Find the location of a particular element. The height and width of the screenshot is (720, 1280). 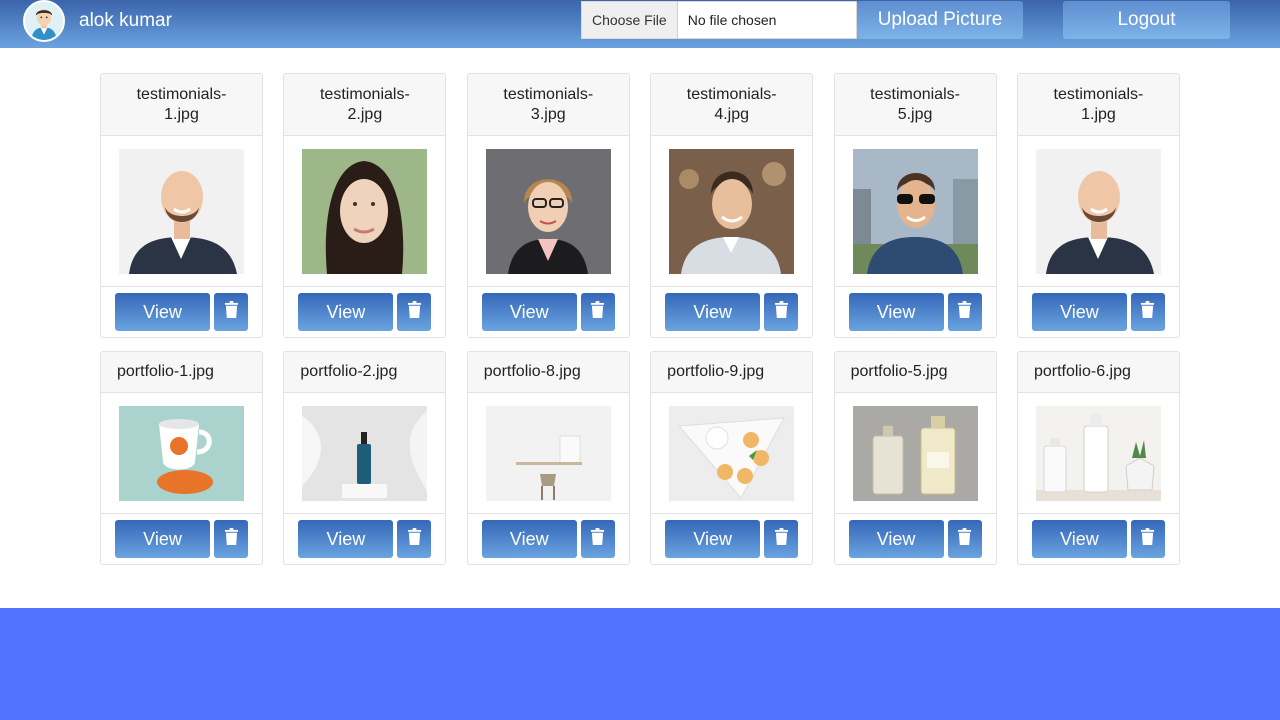

image-filename: testimonials-4.jpg is located at coordinates (732, 105).